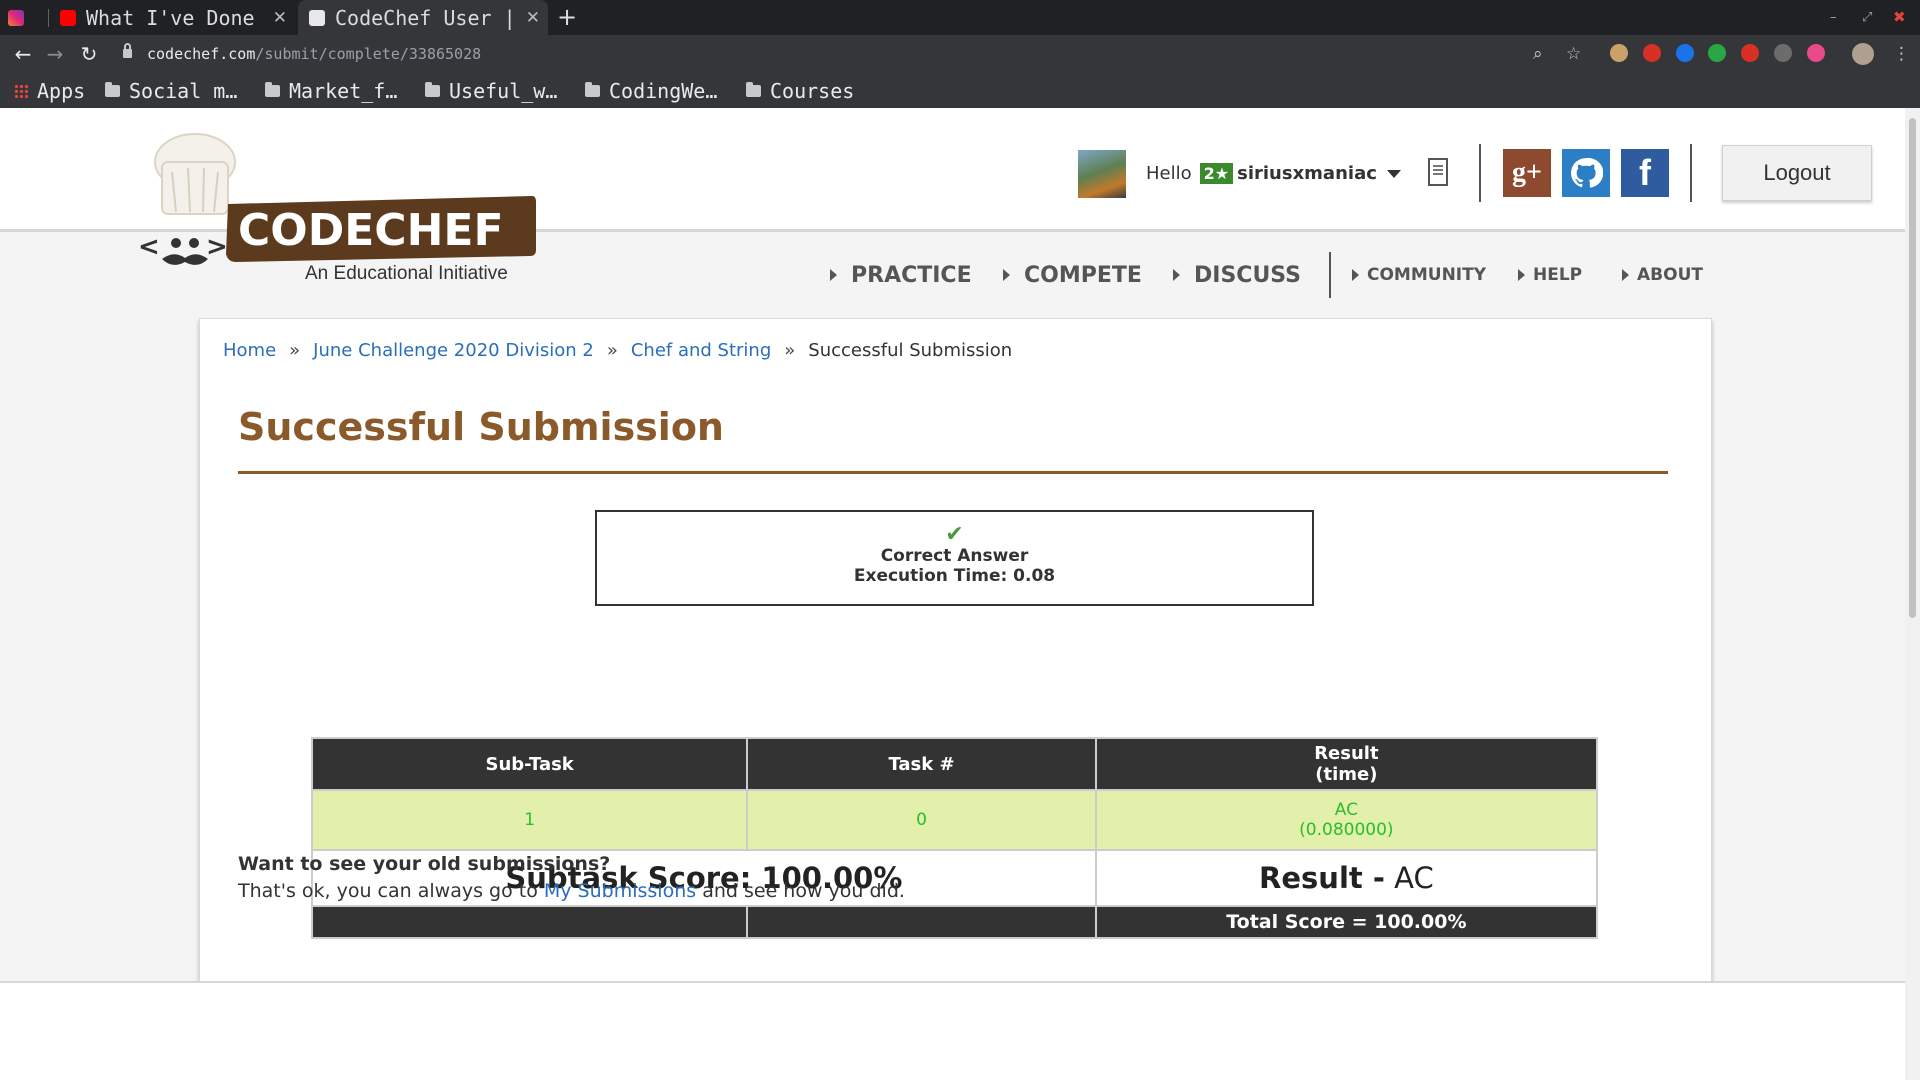 This screenshot has height=1080, width=1920. What do you see at coordinates (1912, 368) in the screenshot?
I see `scrollbar-thumb` at bounding box center [1912, 368].